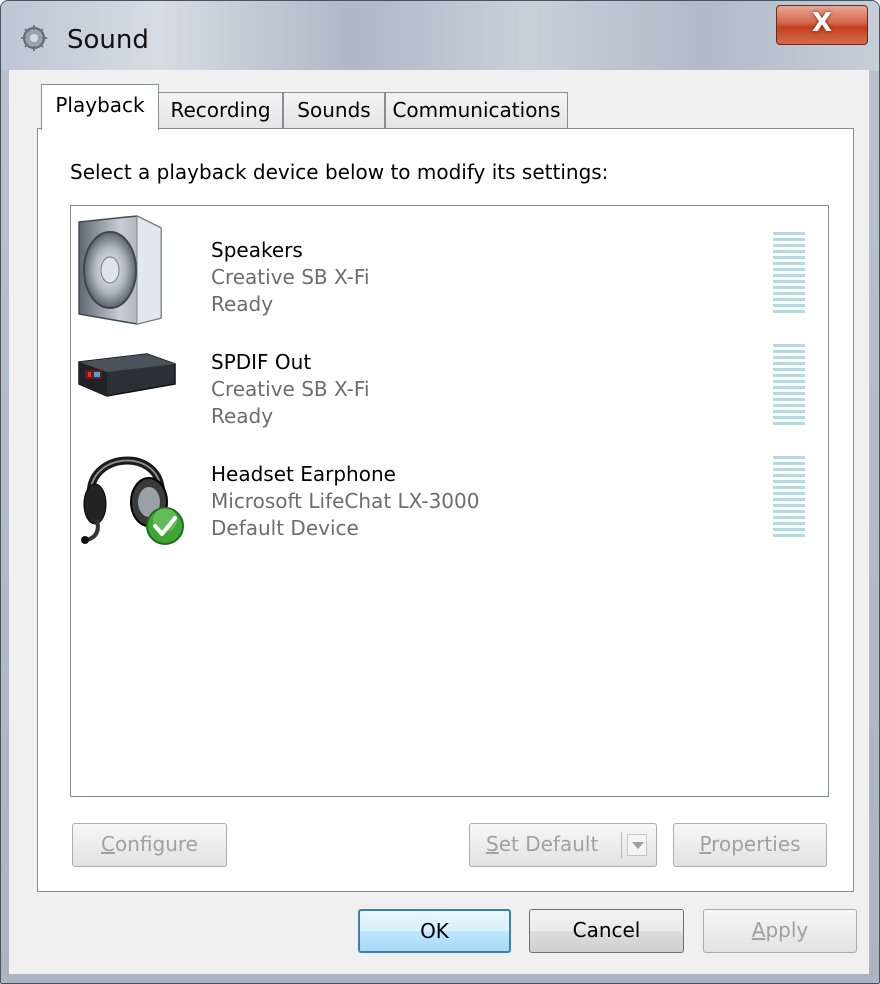 The height and width of the screenshot is (984, 880). I want to click on cancel-label: Cancel, so click(606, 930).